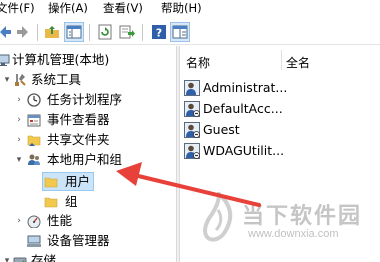 This screenshot has height=262, width=380. I want to click on tree-item-performance-label: 性能, so click(60, 220).